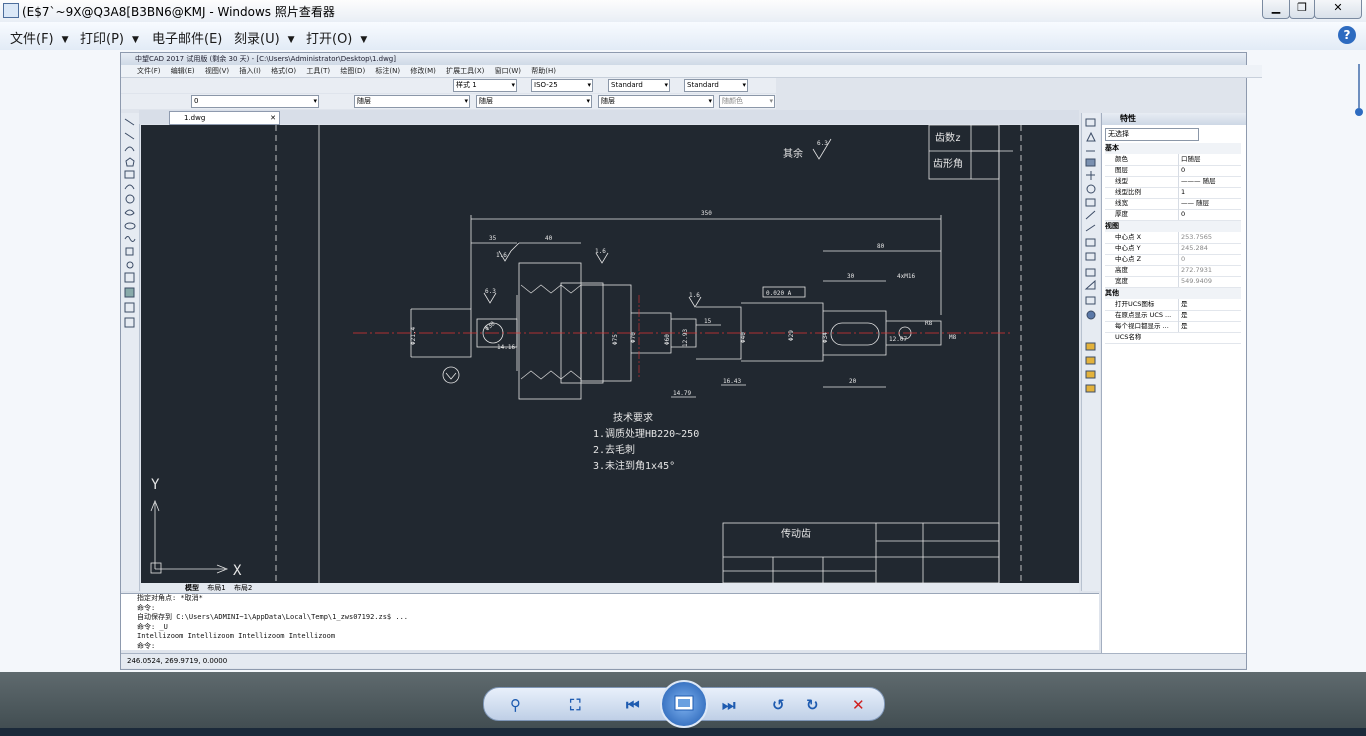  I want to click on dim-phi30: Φ30, so click(490, 326).